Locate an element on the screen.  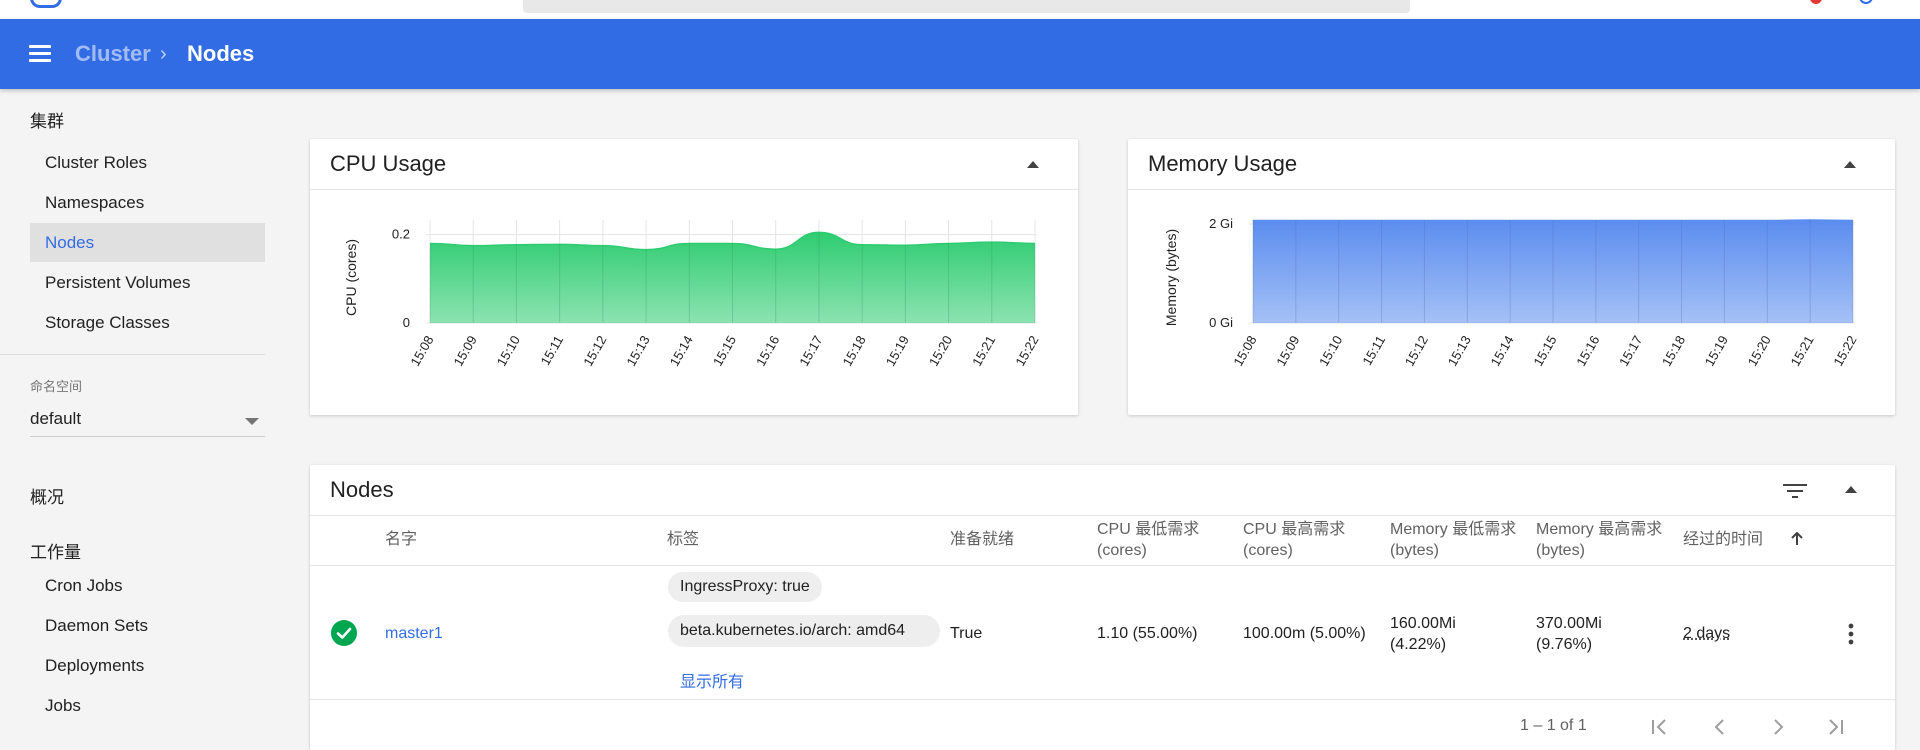
node-ready-value: True is located at coordinates (966, 633).